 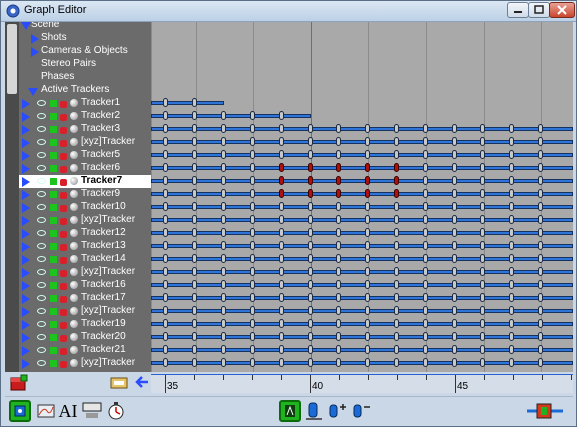 What do you see at coordinates (362, 411) in the screenshot?
I see `remove-key-button` at bounding box center [362, 411].